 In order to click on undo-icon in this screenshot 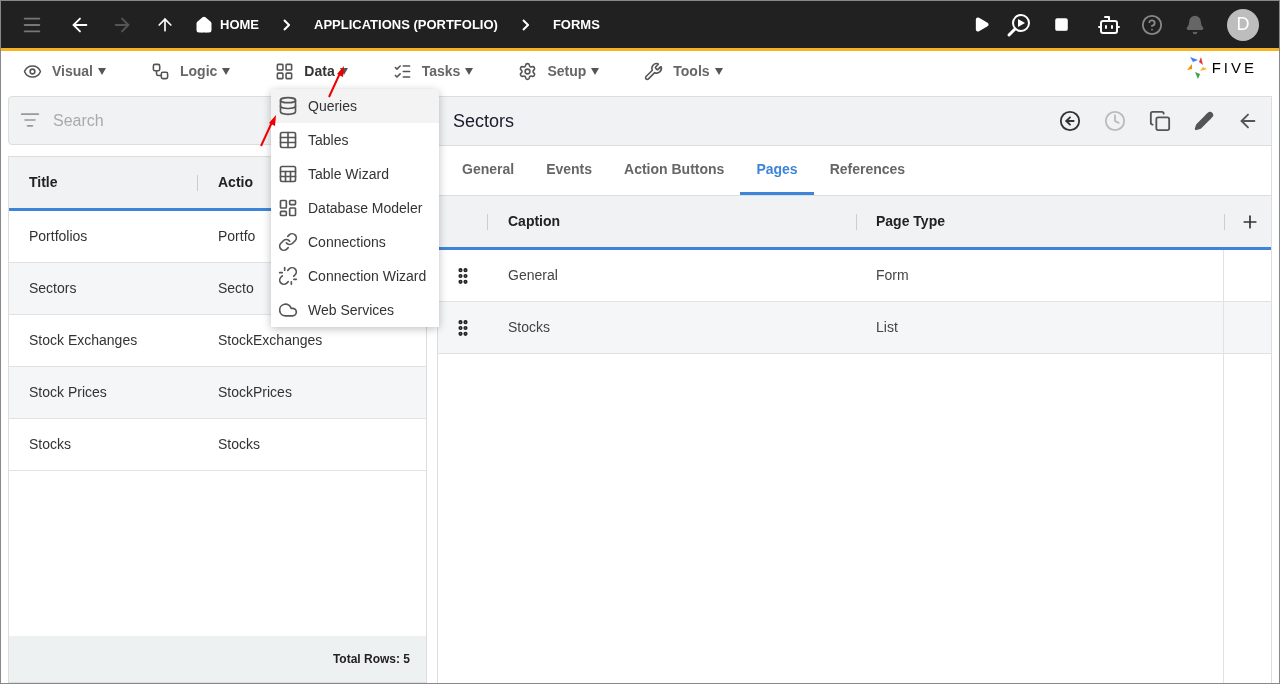, I will do `click(1070, 121)`.